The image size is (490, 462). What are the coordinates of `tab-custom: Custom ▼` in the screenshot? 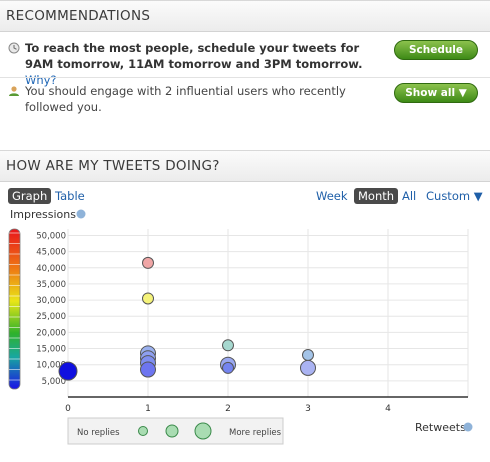 It's located at (454, 196).